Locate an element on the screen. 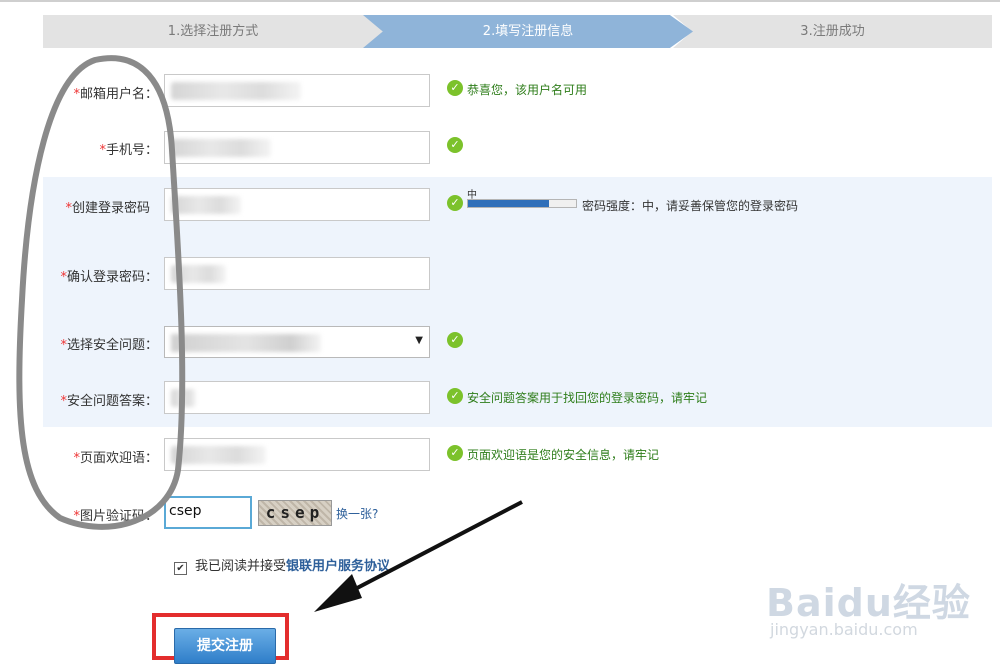  label-email-username: *邮箱用户名： is located at coordinates (100, 92).